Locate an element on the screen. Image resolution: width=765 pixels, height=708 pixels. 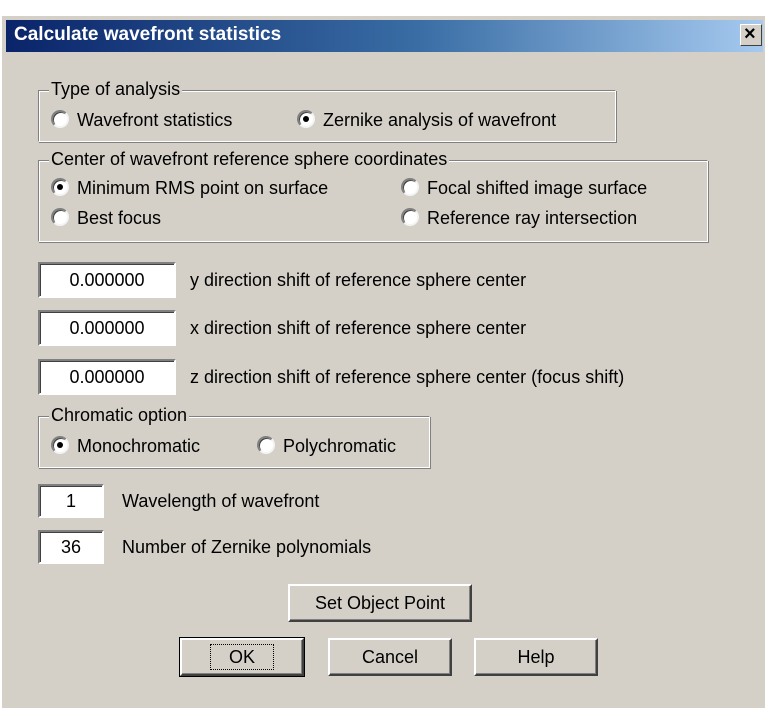
radio-best-focus: Best focus is located at coordinates (151, 218).